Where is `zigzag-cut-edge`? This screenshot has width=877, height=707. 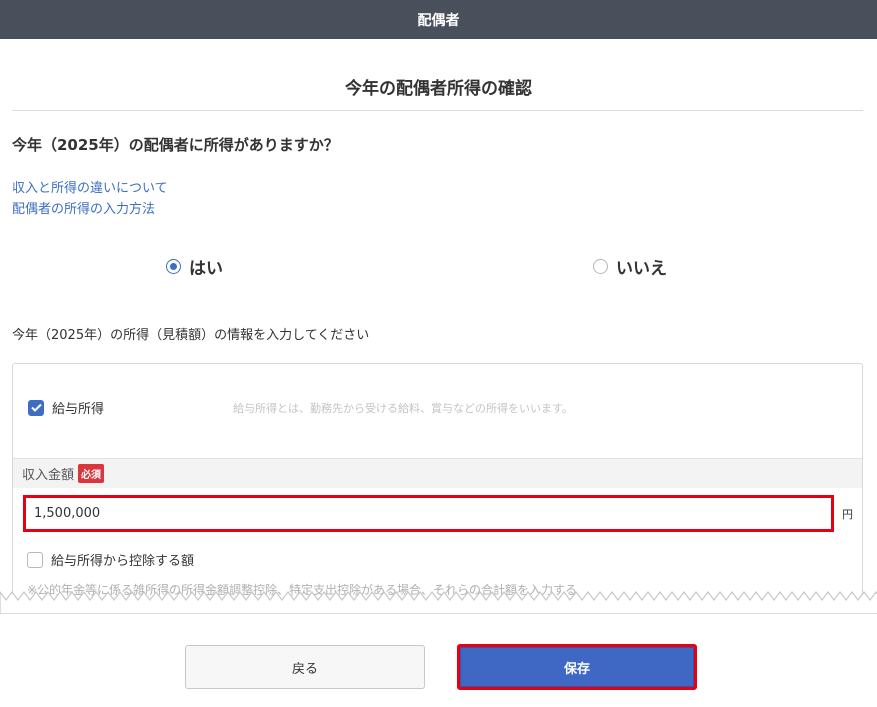
zigzag-cut-edge is located at coordinates (438, 602).